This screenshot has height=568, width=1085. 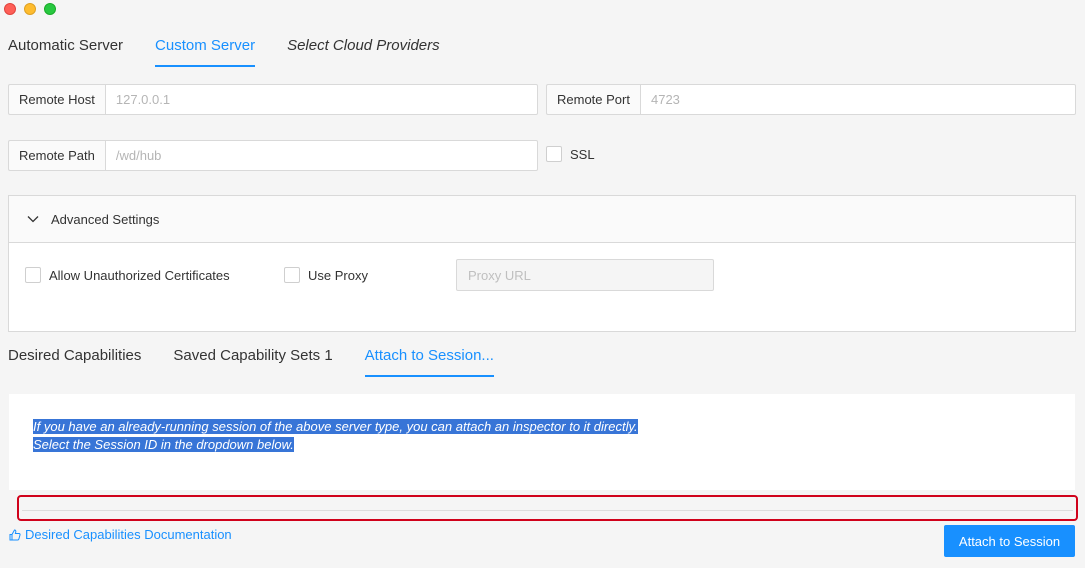 What do you see at coordinates (15, 534) in the screenshot?
I see `thumbs-up-icon` at bounding box center [15, 534].